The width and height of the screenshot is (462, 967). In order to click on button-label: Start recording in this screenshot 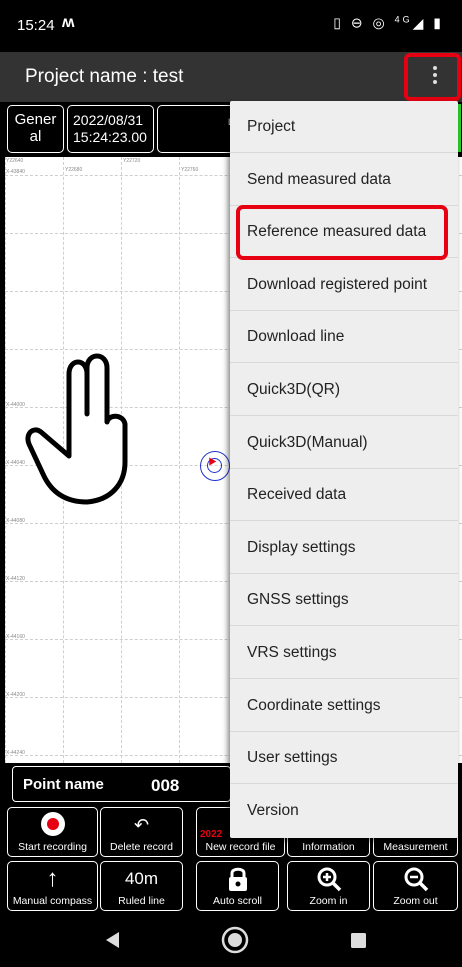, I will do `click(52, 847)`.